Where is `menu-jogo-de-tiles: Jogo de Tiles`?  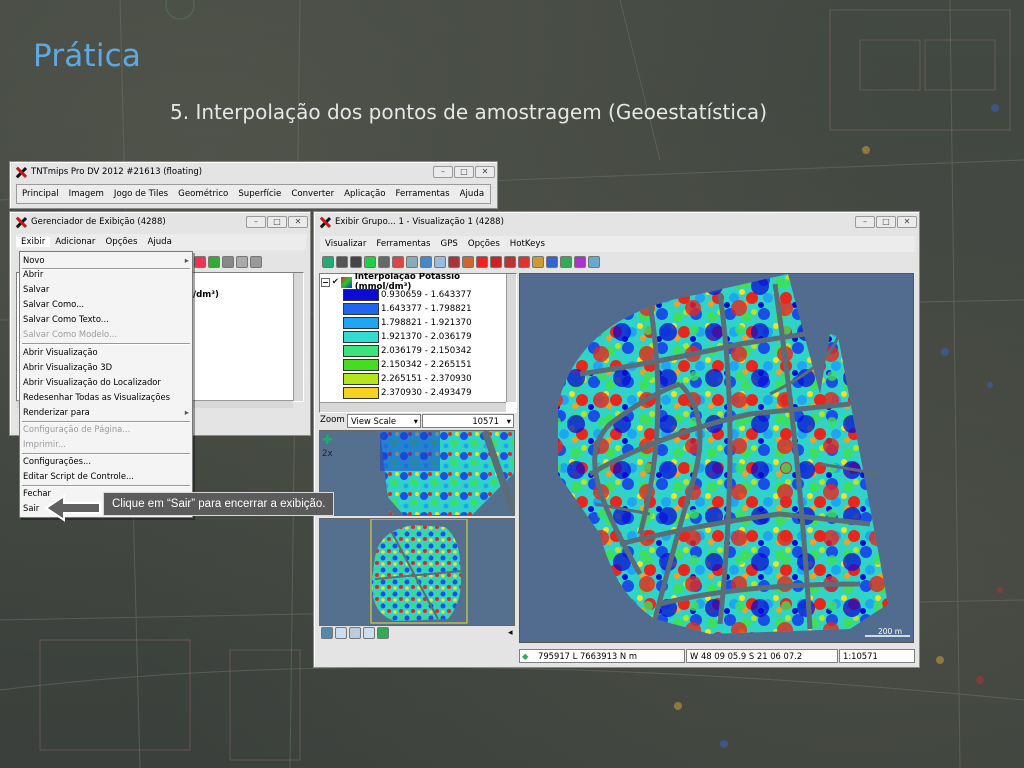
menu-jogo-de-tiles: Jogo de Tiles is located at coordinates (141, 194).